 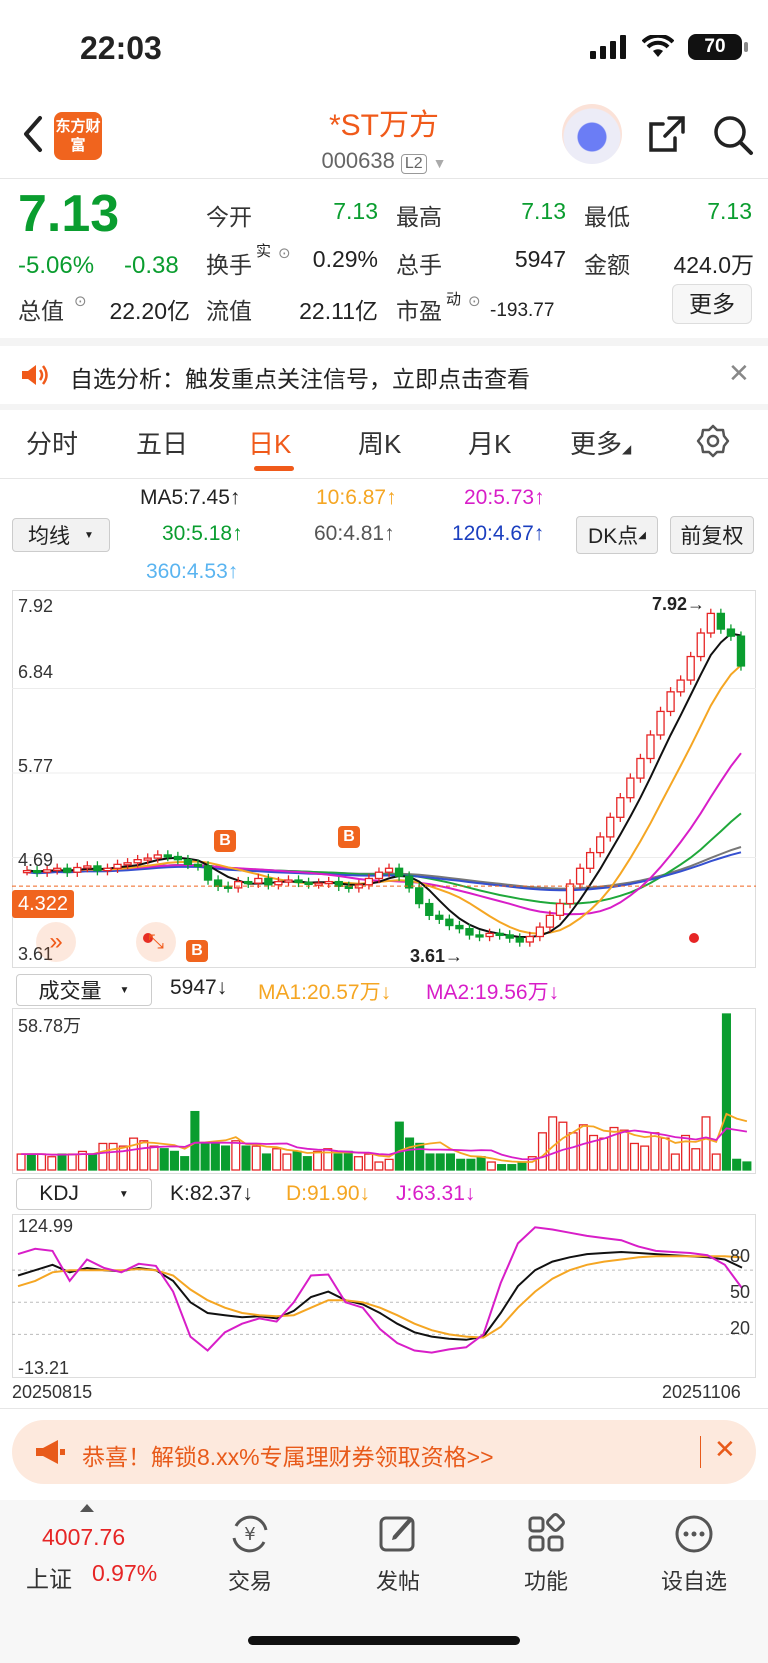 I want to click on more-button: 更多, so click(x=712, y=304).